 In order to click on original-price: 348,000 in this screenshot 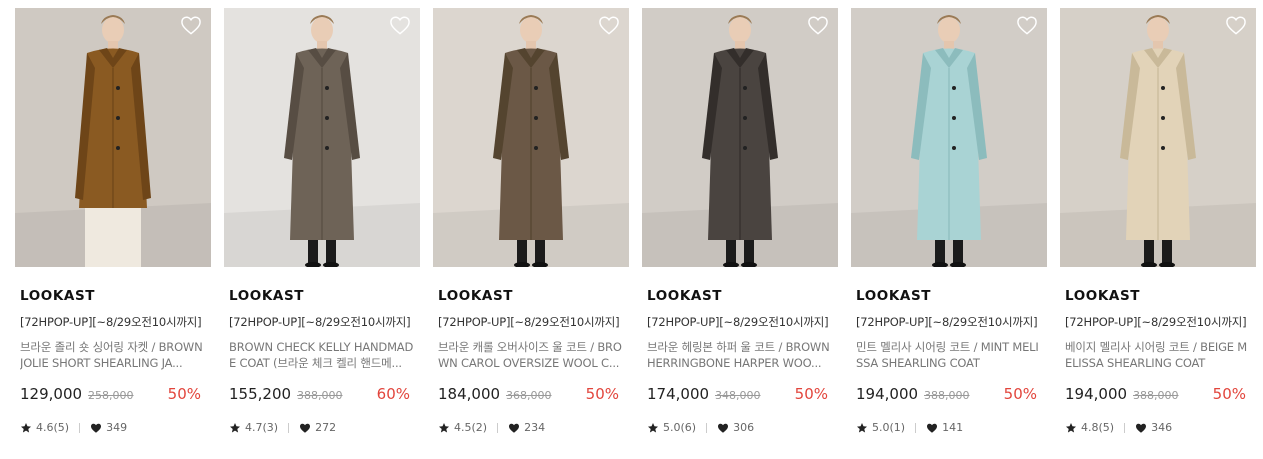, I will do `click(738, 395)`.